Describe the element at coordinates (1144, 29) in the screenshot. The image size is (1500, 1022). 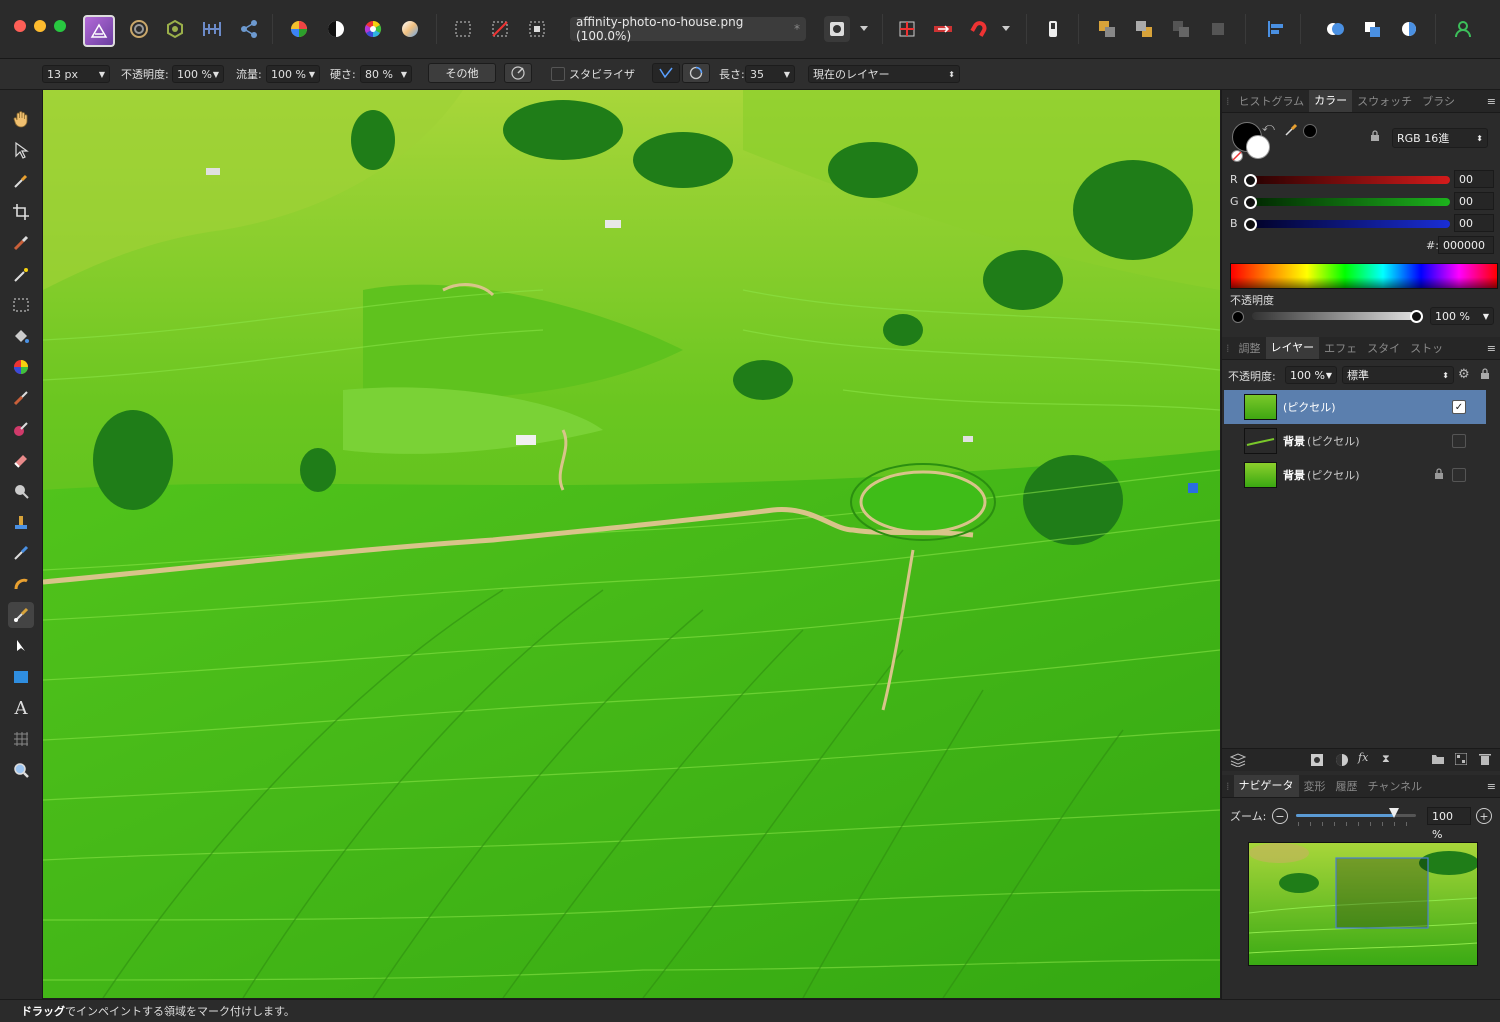
I see `arrange-forward-icon` at that location.